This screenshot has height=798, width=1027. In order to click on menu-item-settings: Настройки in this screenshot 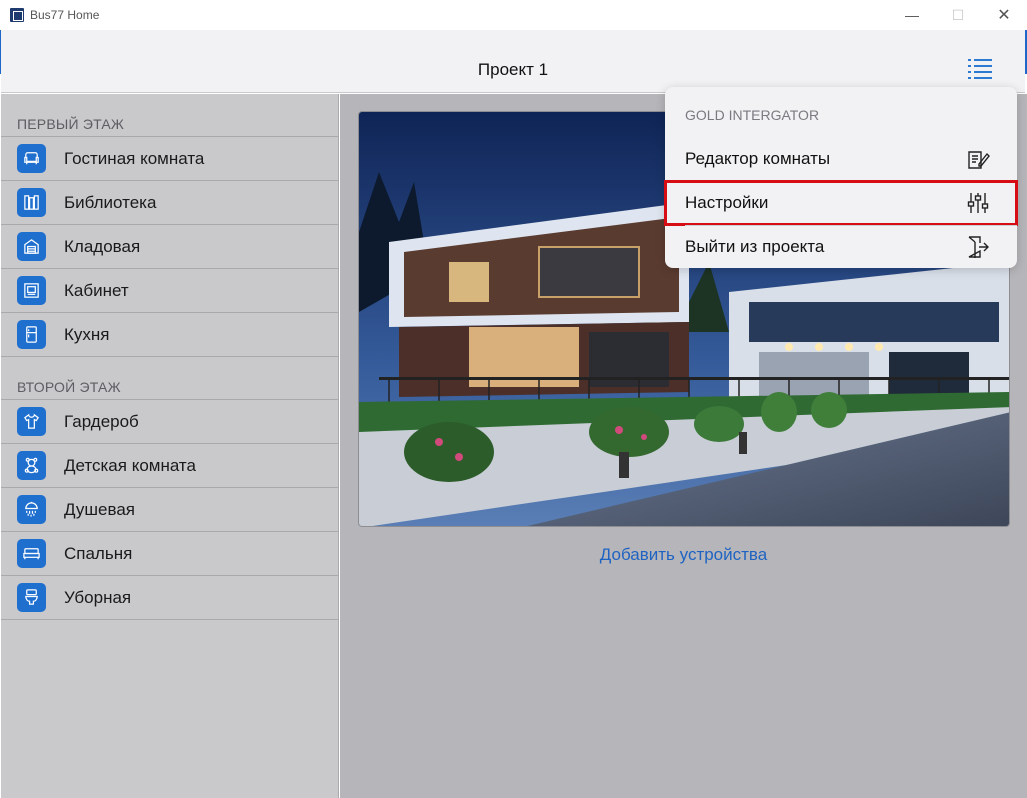, I will do `click(841, 203)`.